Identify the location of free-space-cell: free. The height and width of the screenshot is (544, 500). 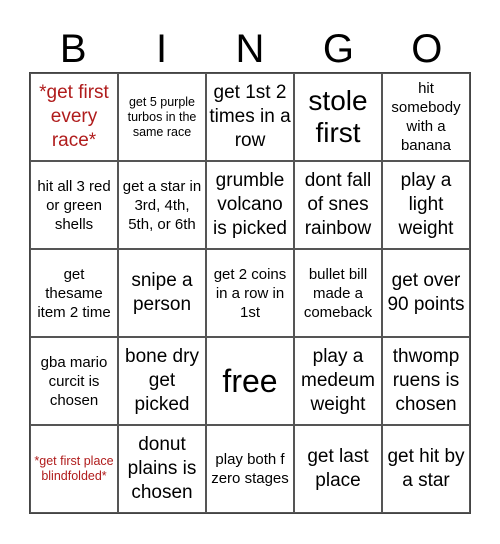
(250, 381).